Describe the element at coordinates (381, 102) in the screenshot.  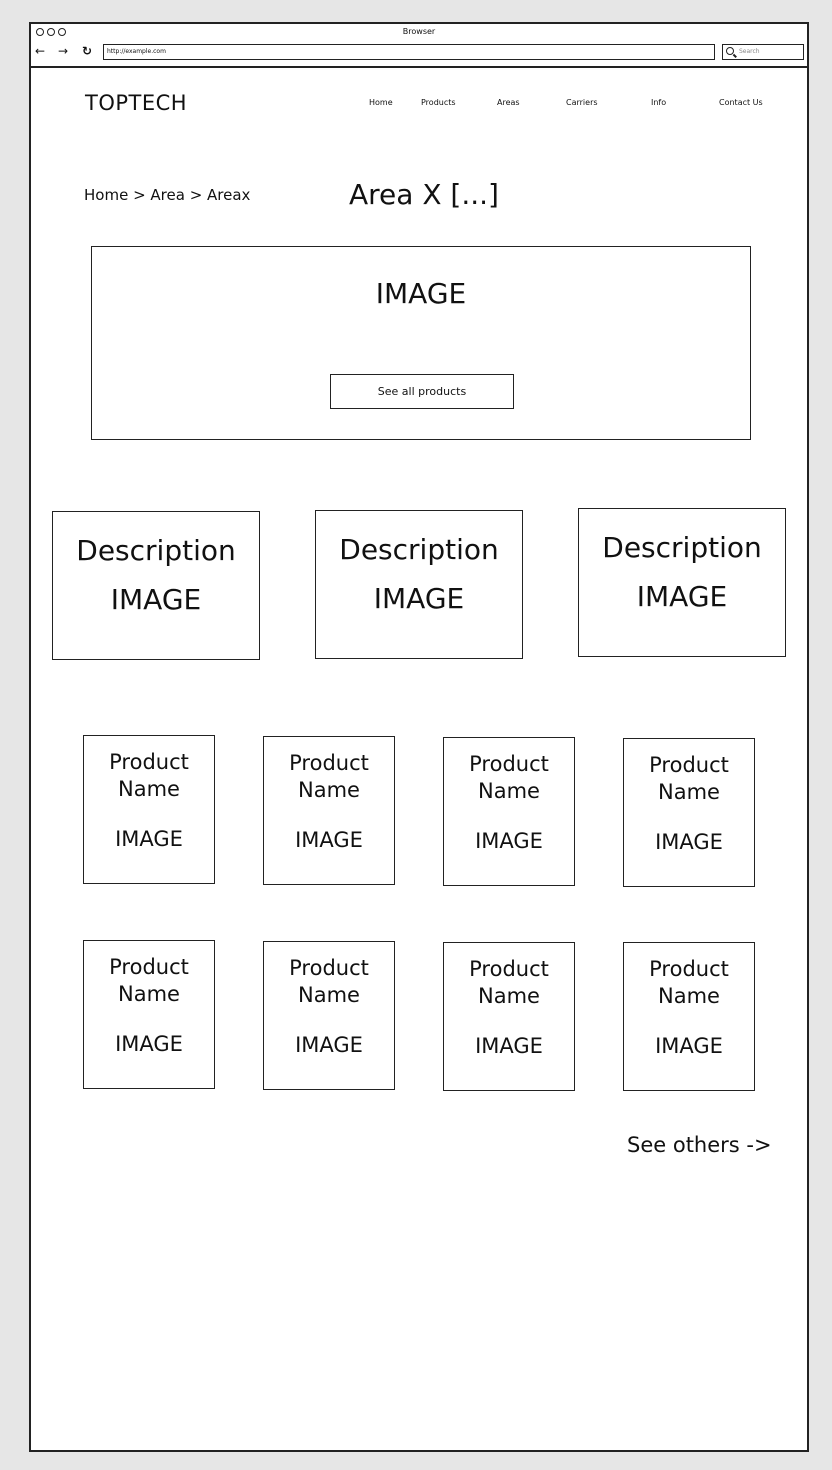
I see `nav-home: Home` at that location.